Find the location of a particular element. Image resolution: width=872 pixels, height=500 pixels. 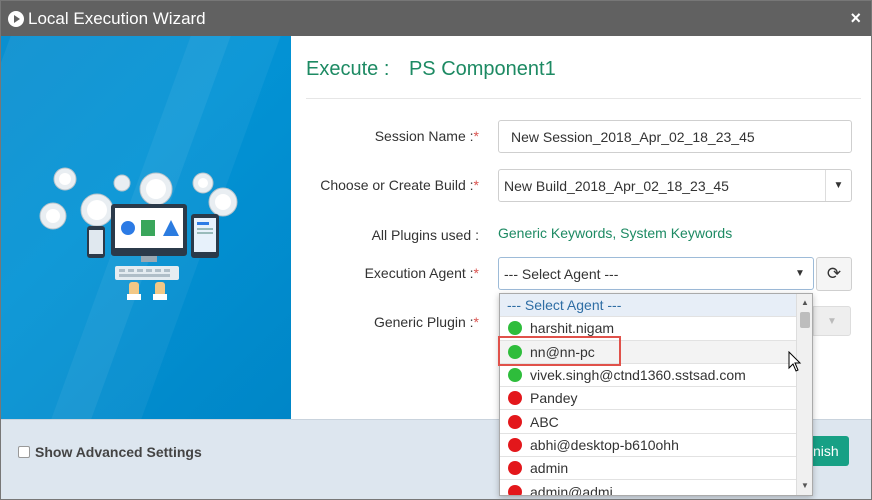

dropdown-option: harshit.nigam is located at coordinates (648, 329).